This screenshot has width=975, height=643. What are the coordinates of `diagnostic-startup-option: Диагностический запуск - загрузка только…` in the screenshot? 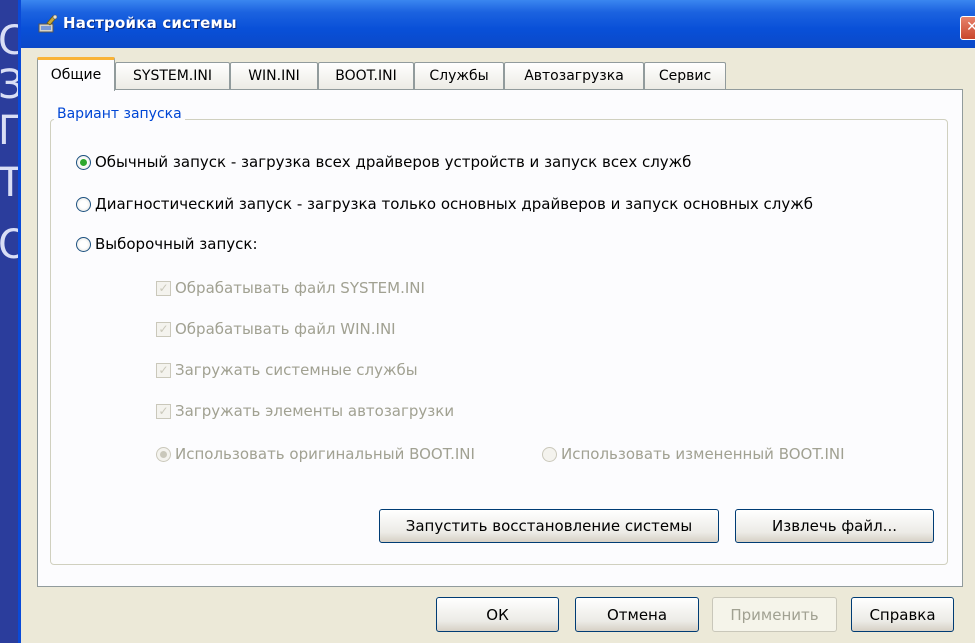 It's located at (444, 204).